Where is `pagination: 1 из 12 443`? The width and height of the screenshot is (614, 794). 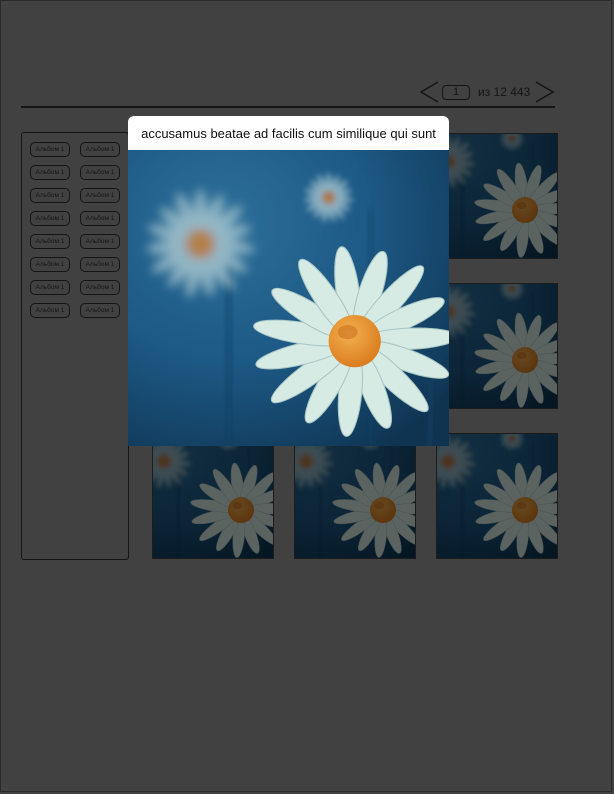
pagination: 1 из 12 443 is located at coordinates (487, 92).